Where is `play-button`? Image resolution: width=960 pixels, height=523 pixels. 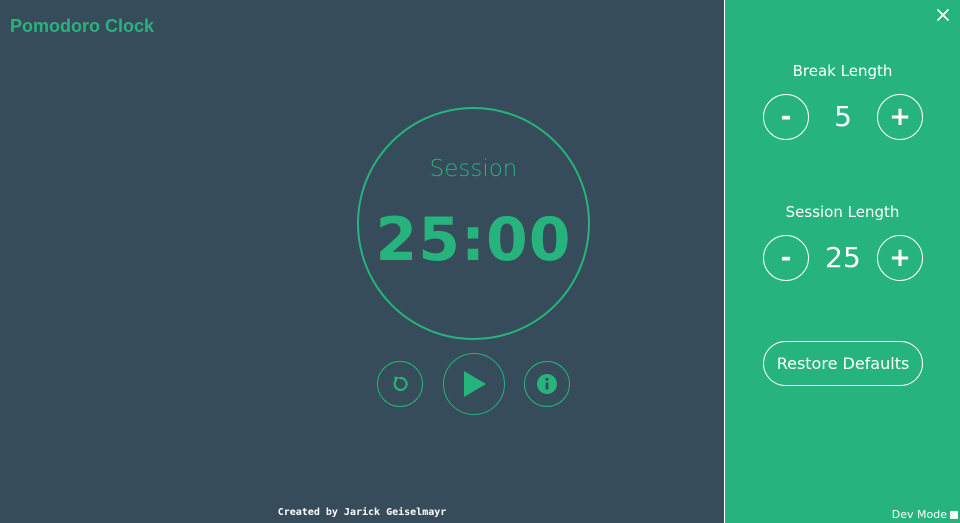 play-button is located at coordinates (474, 384).